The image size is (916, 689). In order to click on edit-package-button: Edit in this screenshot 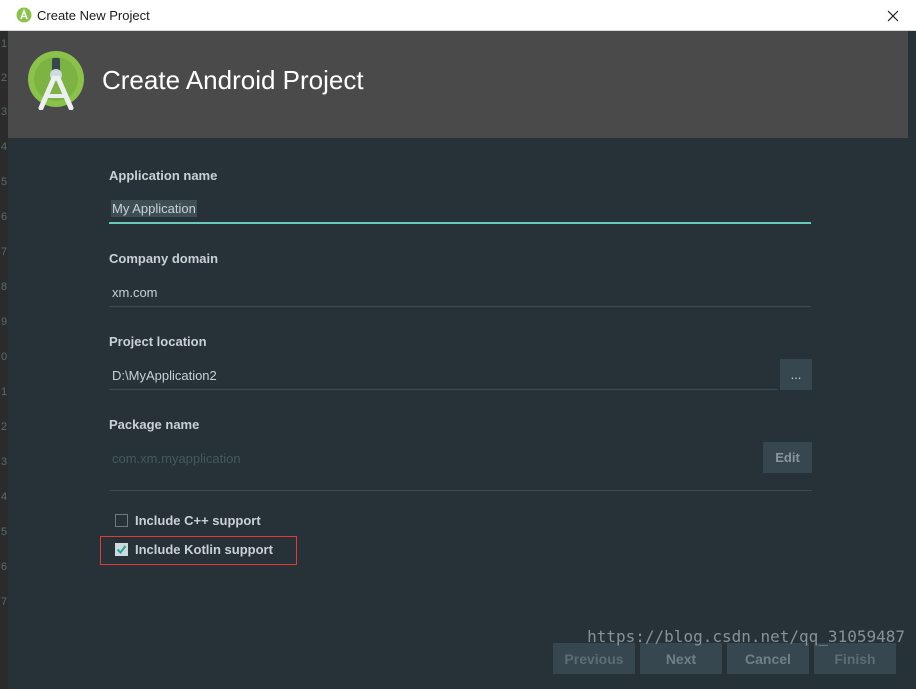, I will do `click(787, 457)`.